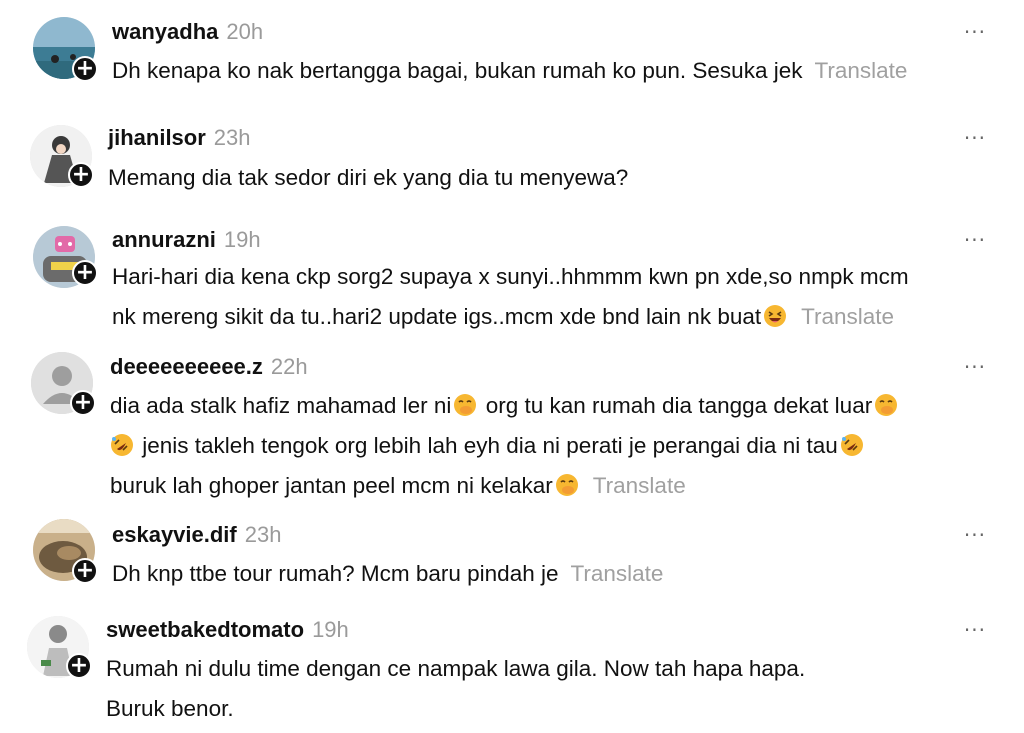  What do you see at coordinates (174, 534) in the screenshot?
I see `username: eskayvie.dif` at bounding box center [174, 534].